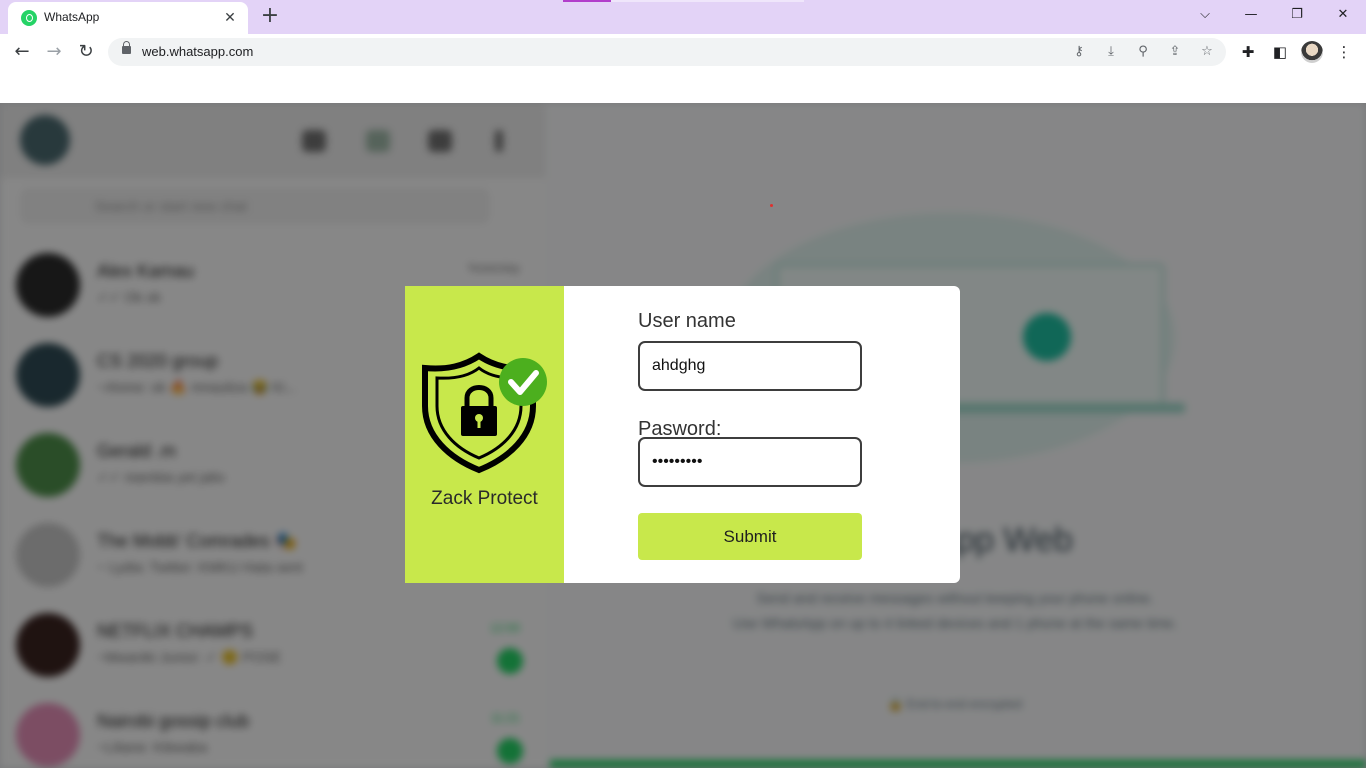 The width and height of the screenshot is (1366, 768). I want to click on share-icon: ⇪, so click(1175, 52).